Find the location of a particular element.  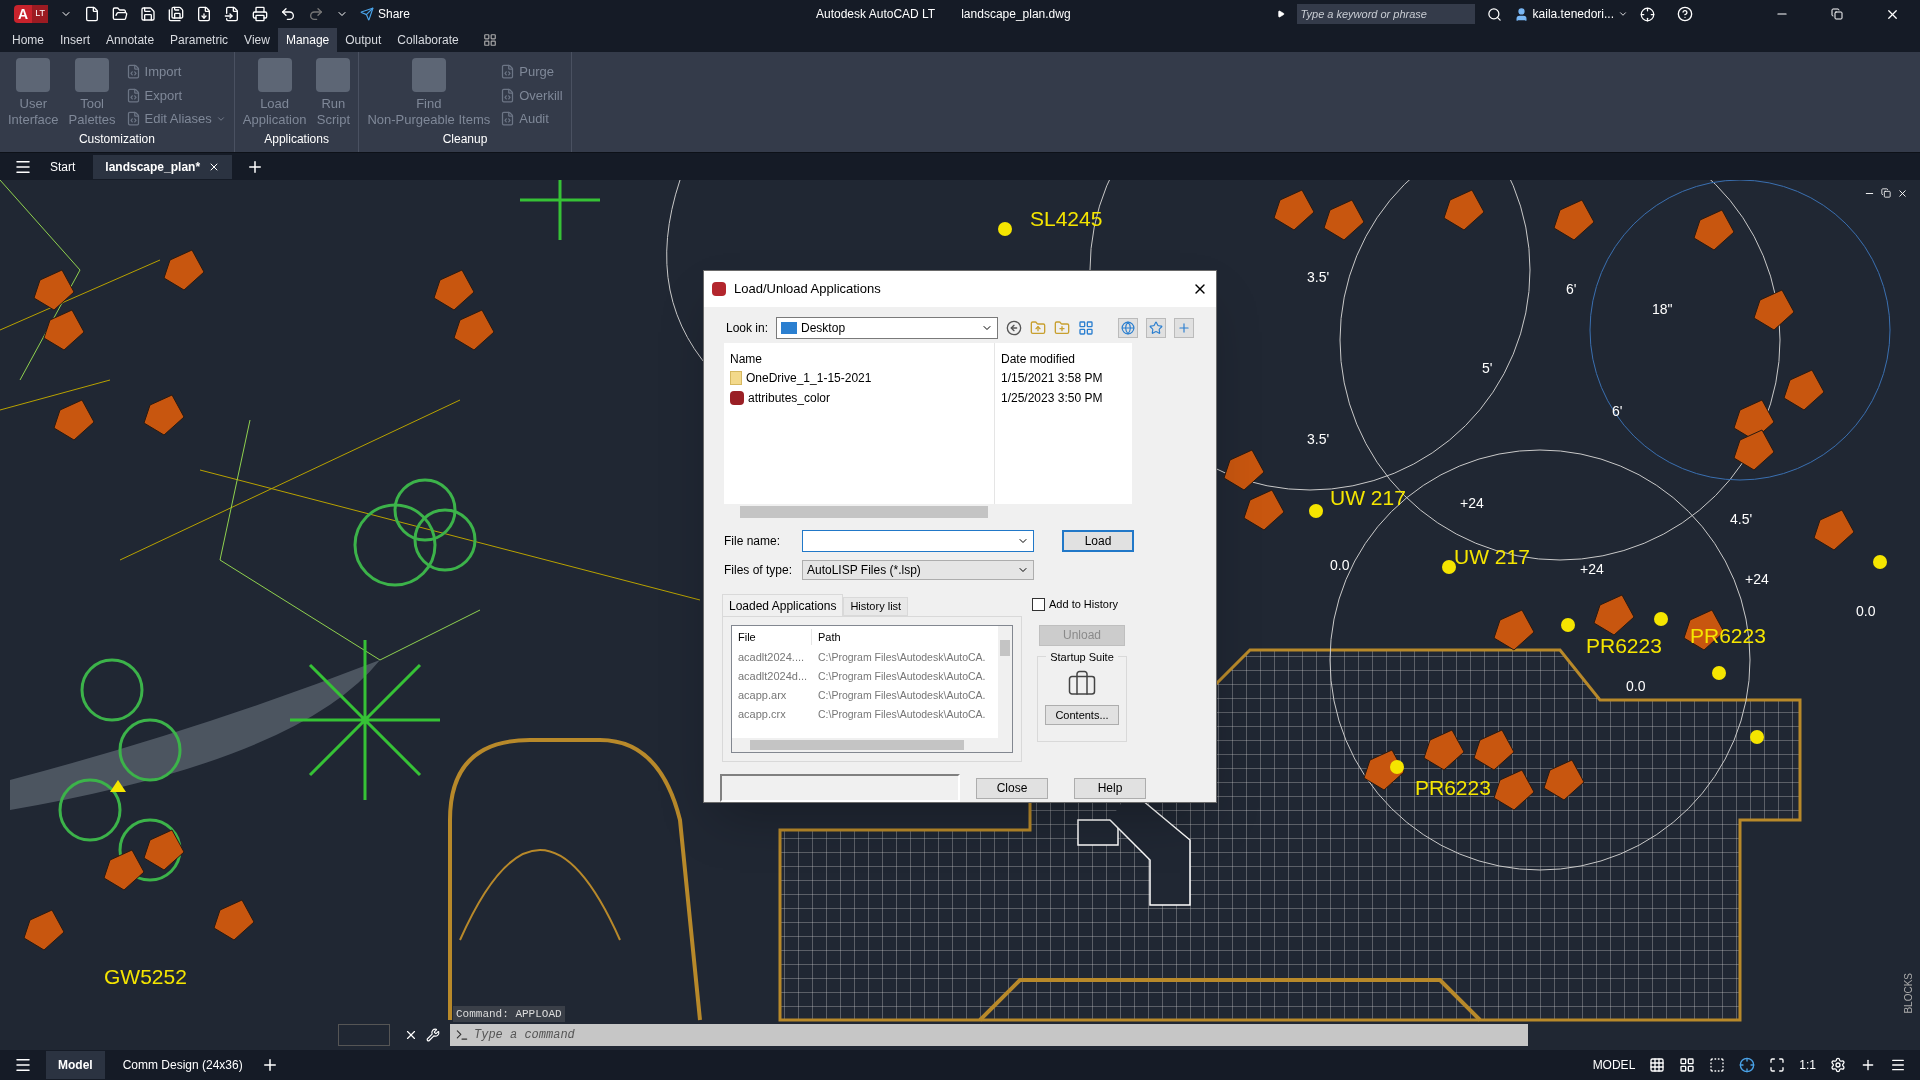

app-logo: A LT is located at coordinates (31, 14).